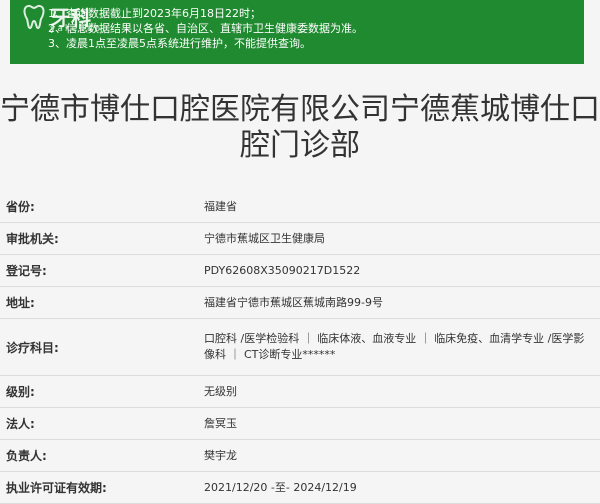  I want to click on detail-value: 福建省, so click(220, 206).